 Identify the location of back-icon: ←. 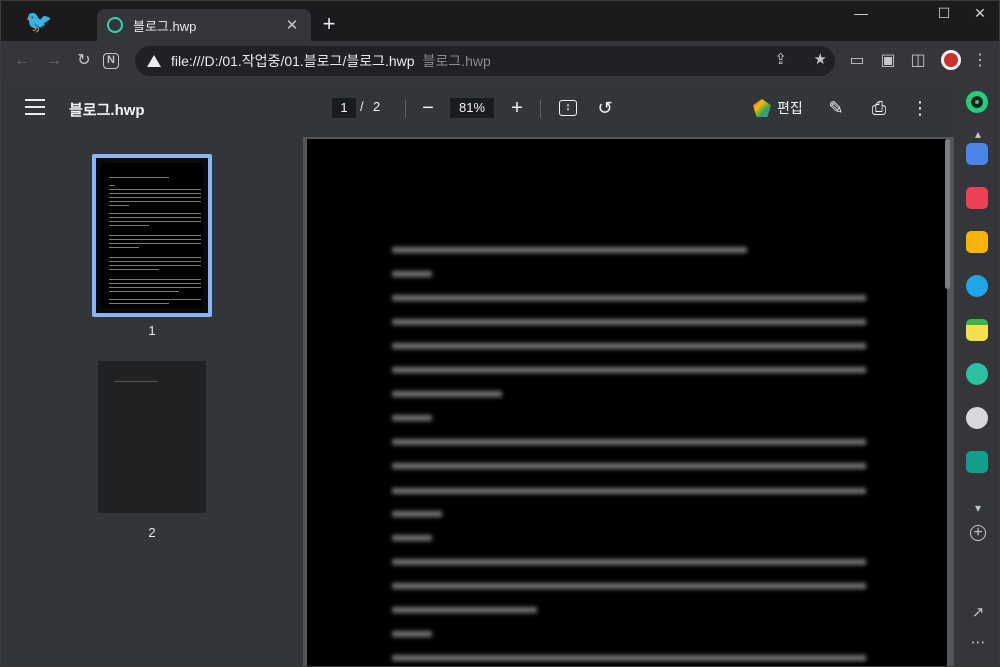
(22, 61).